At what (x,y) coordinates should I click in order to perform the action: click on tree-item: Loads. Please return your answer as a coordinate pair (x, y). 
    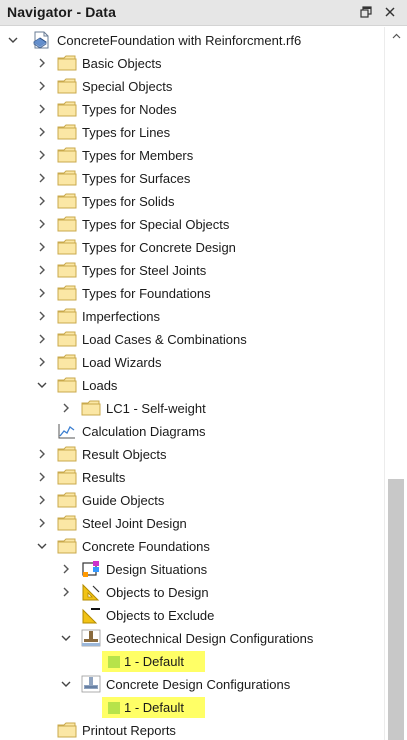
    Looking at the image, I should click on (192, 385).